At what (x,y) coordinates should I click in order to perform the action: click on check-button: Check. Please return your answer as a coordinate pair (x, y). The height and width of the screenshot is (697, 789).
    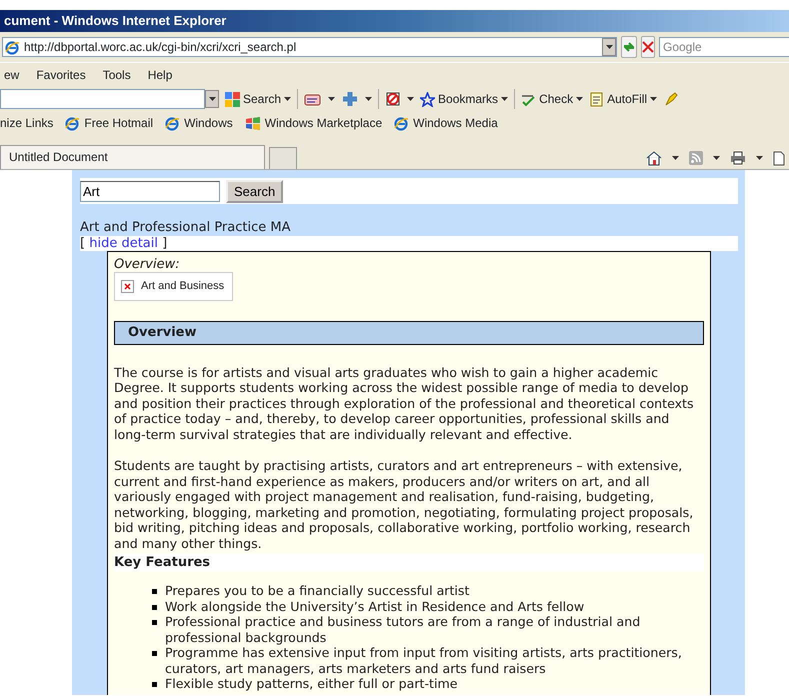
    Looking at the image, I should click on (552, 99).